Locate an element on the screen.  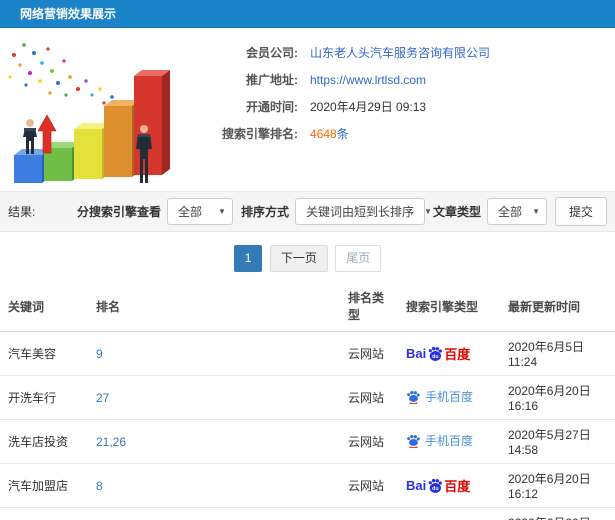
growth-chart-graphic is located at coordinates (89, 113).